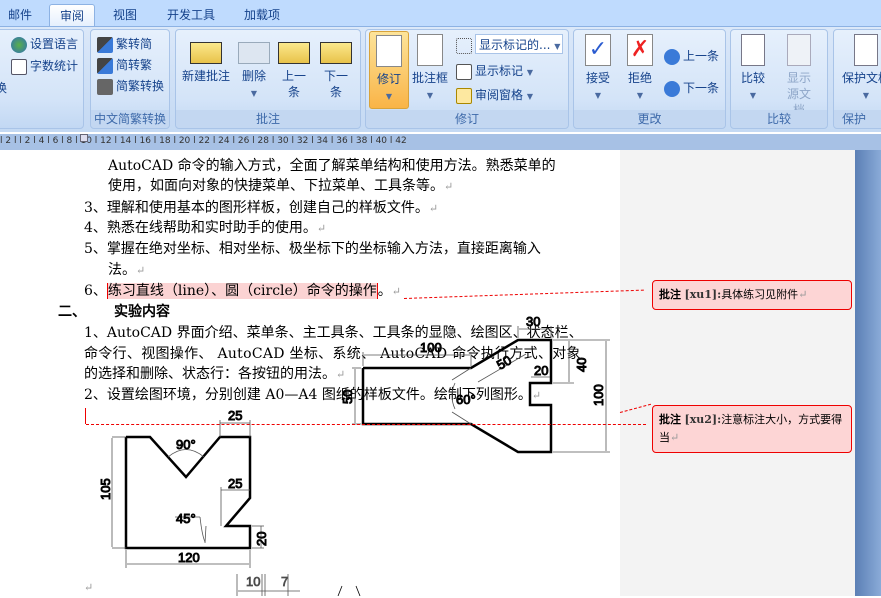 The image size is (881, 598). What do you see at coordinates (464, 95) in the screenshot?
I see `pane-icon` at bounding box center [464, 95].